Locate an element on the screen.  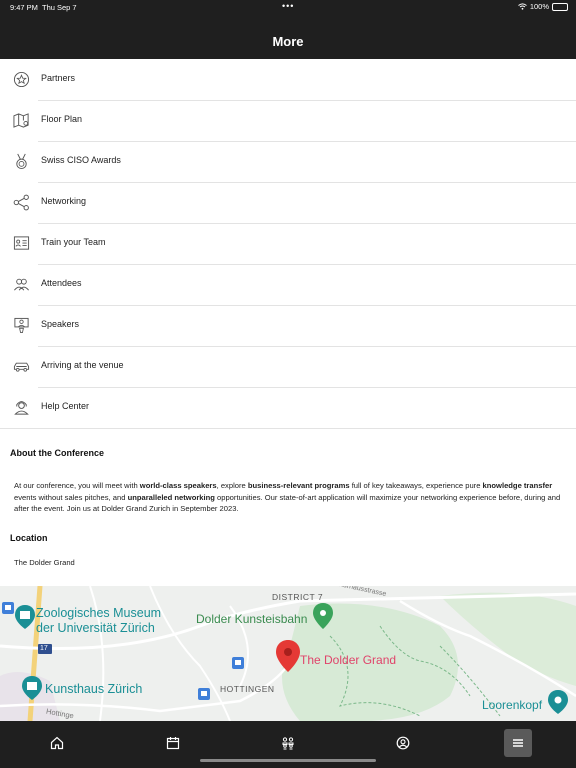
menu-item-arriving-at-venue: Arriving at the venue is located at coordinates (288, 367).